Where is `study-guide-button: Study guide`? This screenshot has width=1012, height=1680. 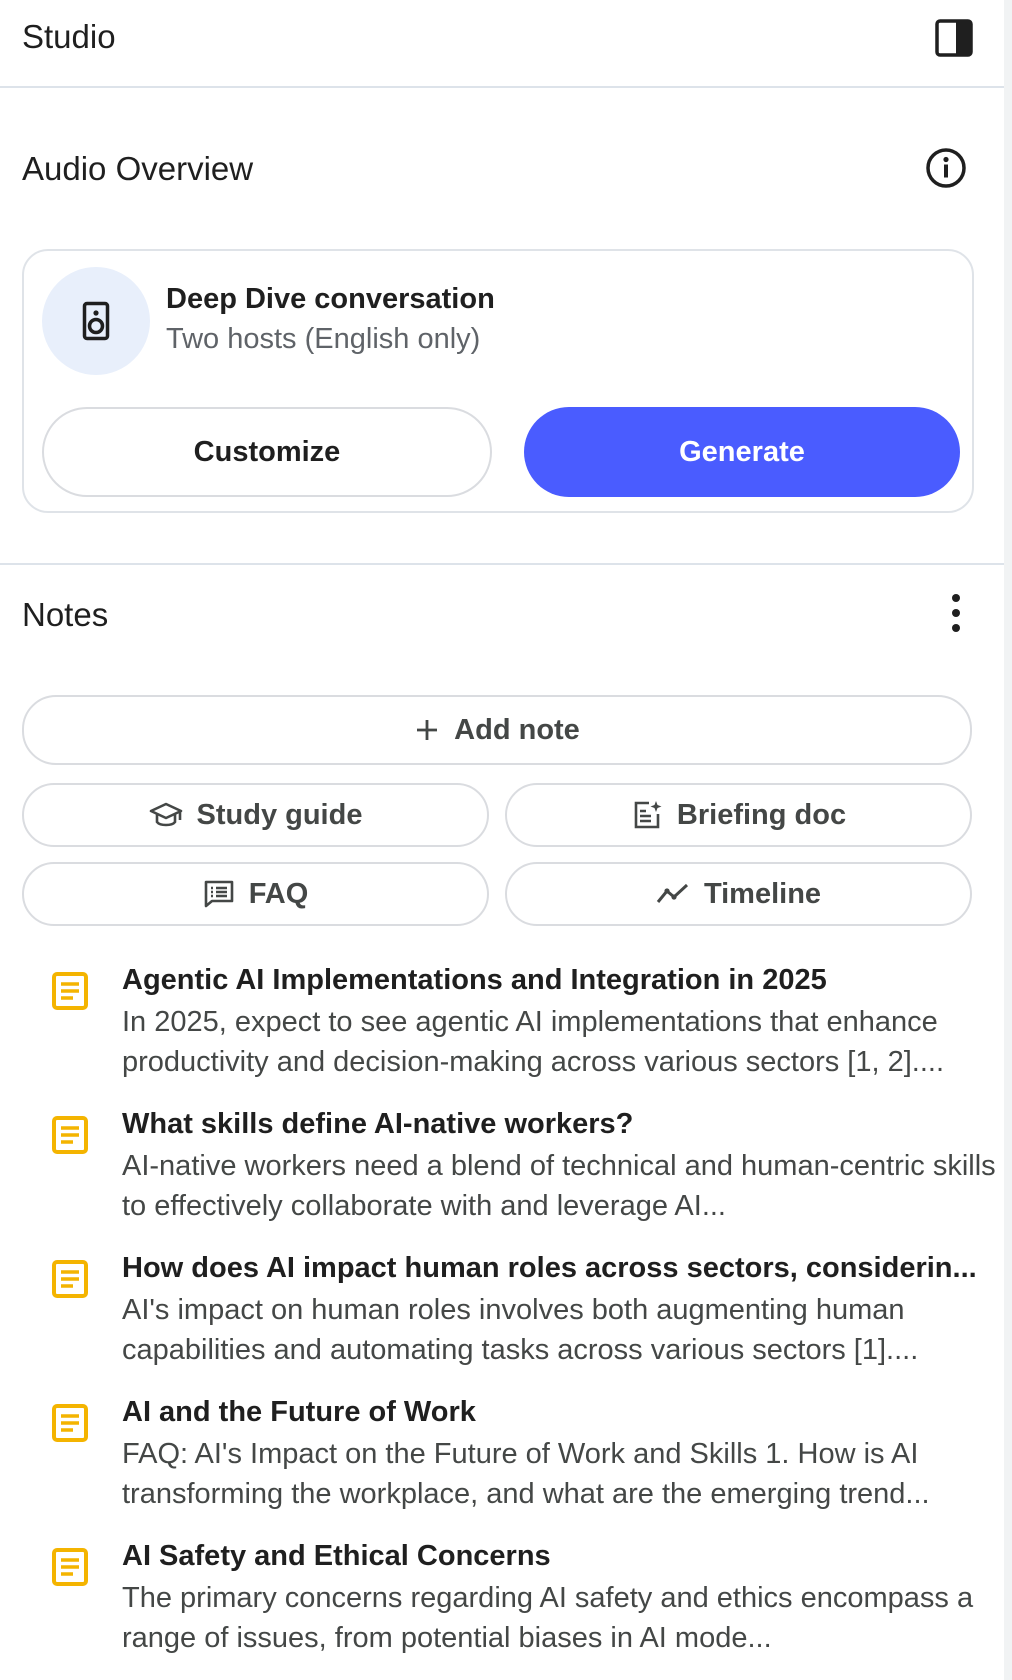 study-guide-button: Study guide is located at coordinates (255, 815).